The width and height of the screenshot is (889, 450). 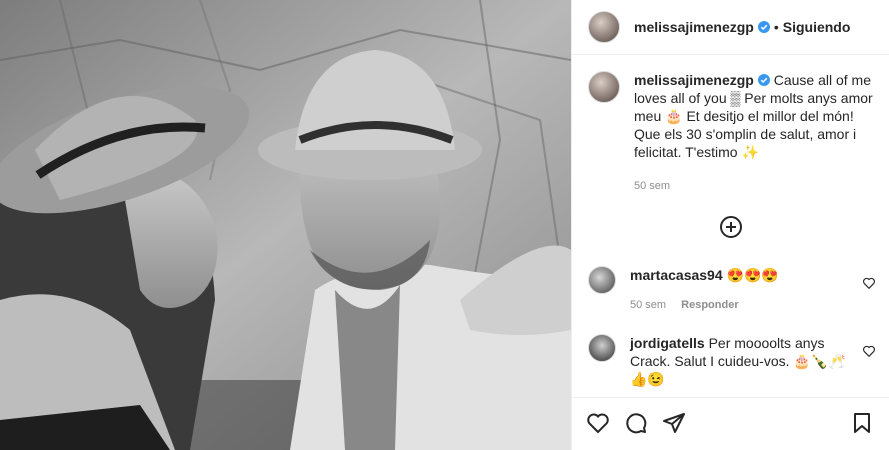 What do you see at coordinates (604, 87) in the screenshot?
I see `caption-avatar` at bounding box center [604, 87].